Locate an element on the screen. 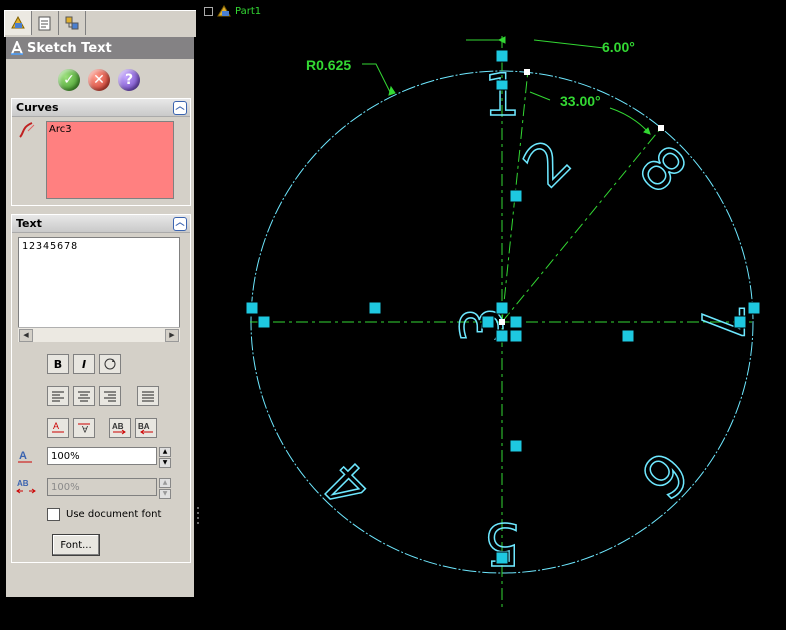  scroll-right-arrow-icon: ▶ is located at coordinates (172, 335).